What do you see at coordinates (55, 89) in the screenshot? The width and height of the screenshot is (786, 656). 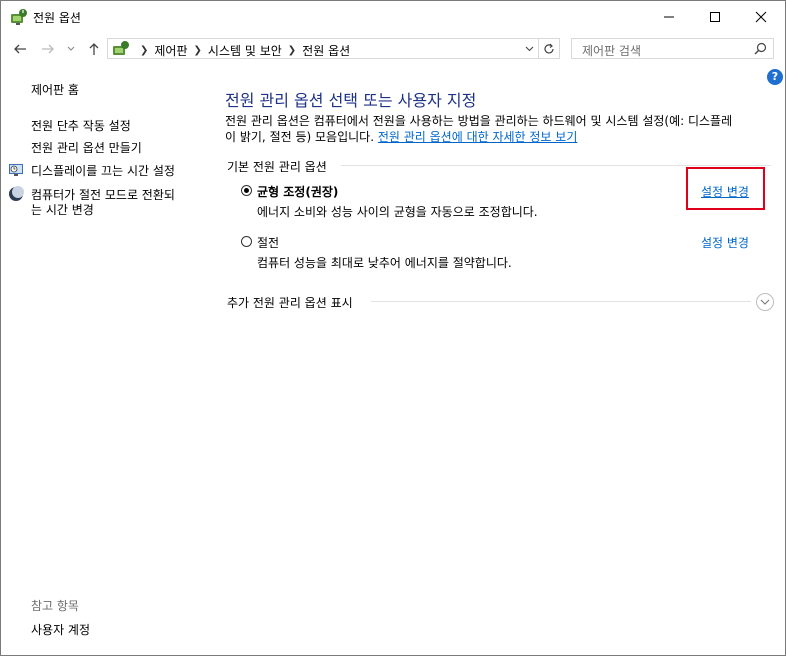 I see `sidebar-control-panel-home: 제어판 홈` at bounding box center [55, 89].